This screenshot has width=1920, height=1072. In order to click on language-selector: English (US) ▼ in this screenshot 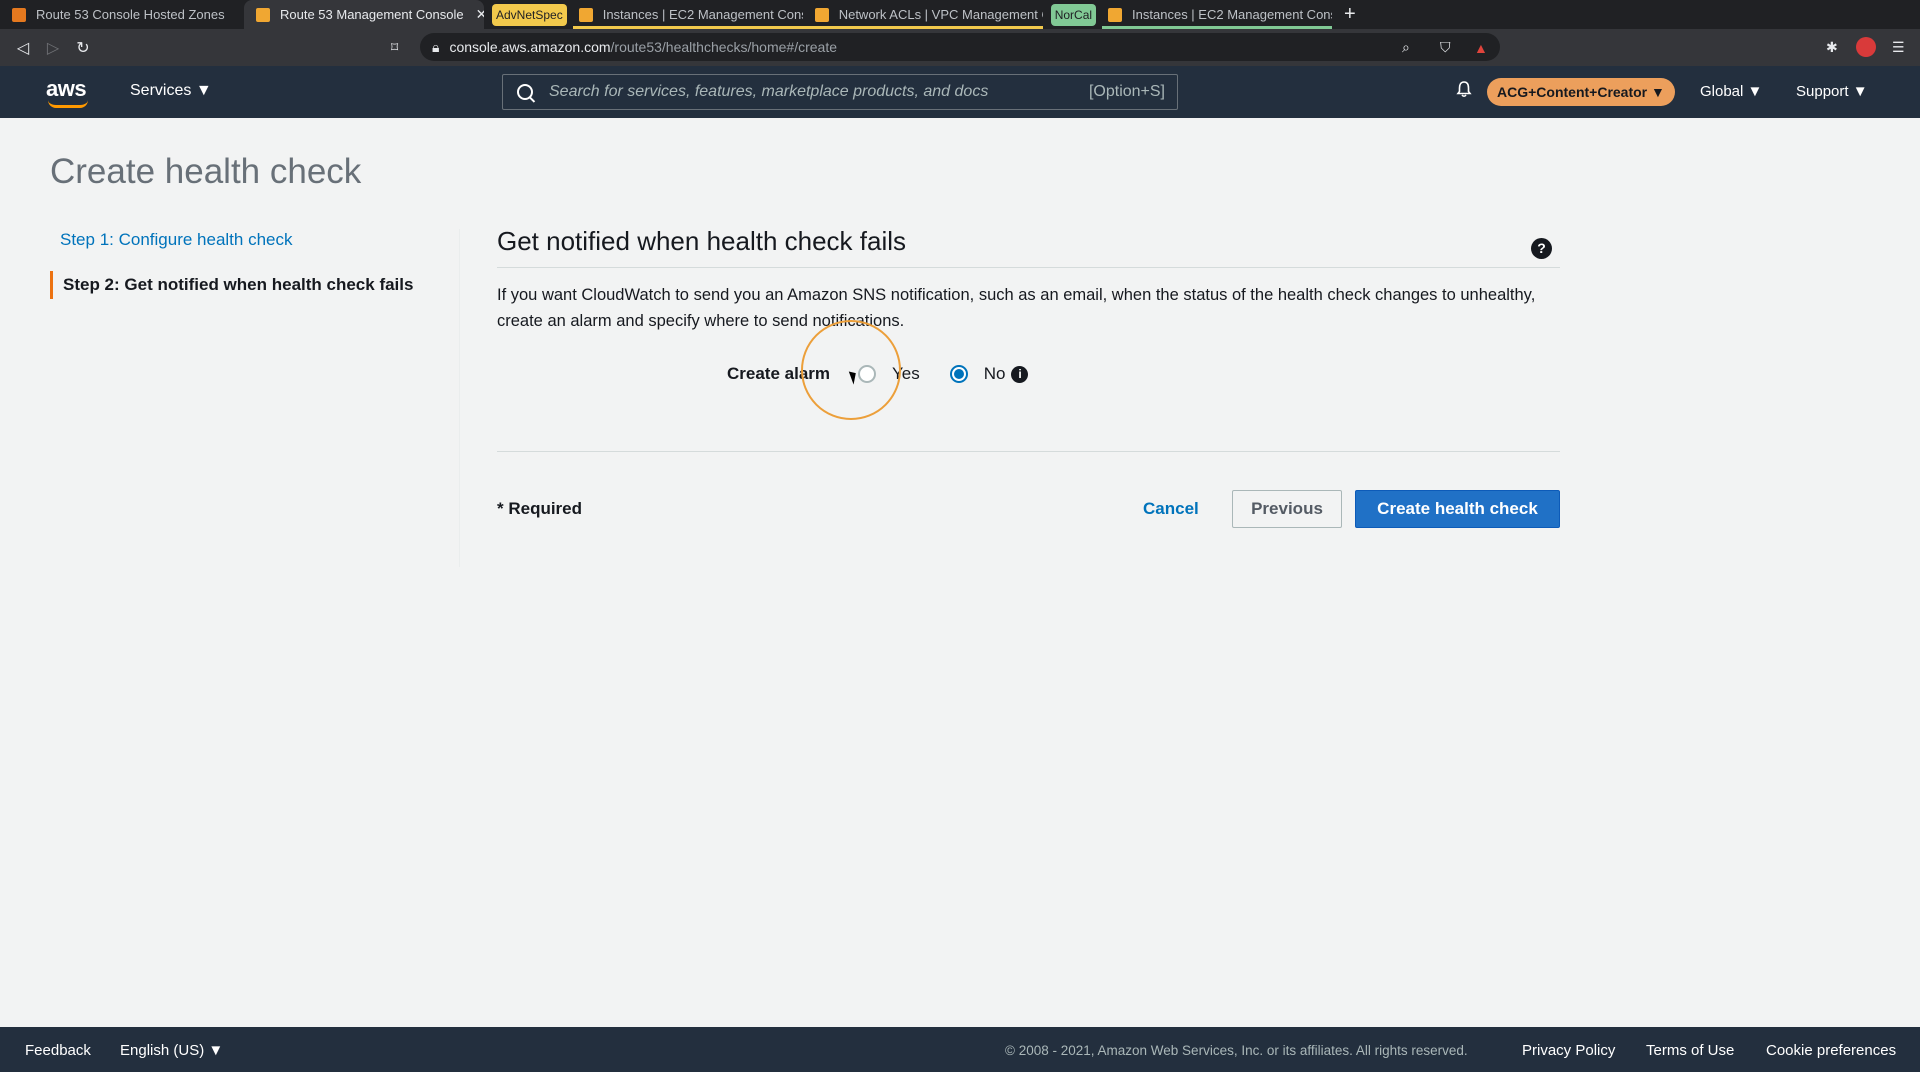, I will do `click(171, 1050)`.